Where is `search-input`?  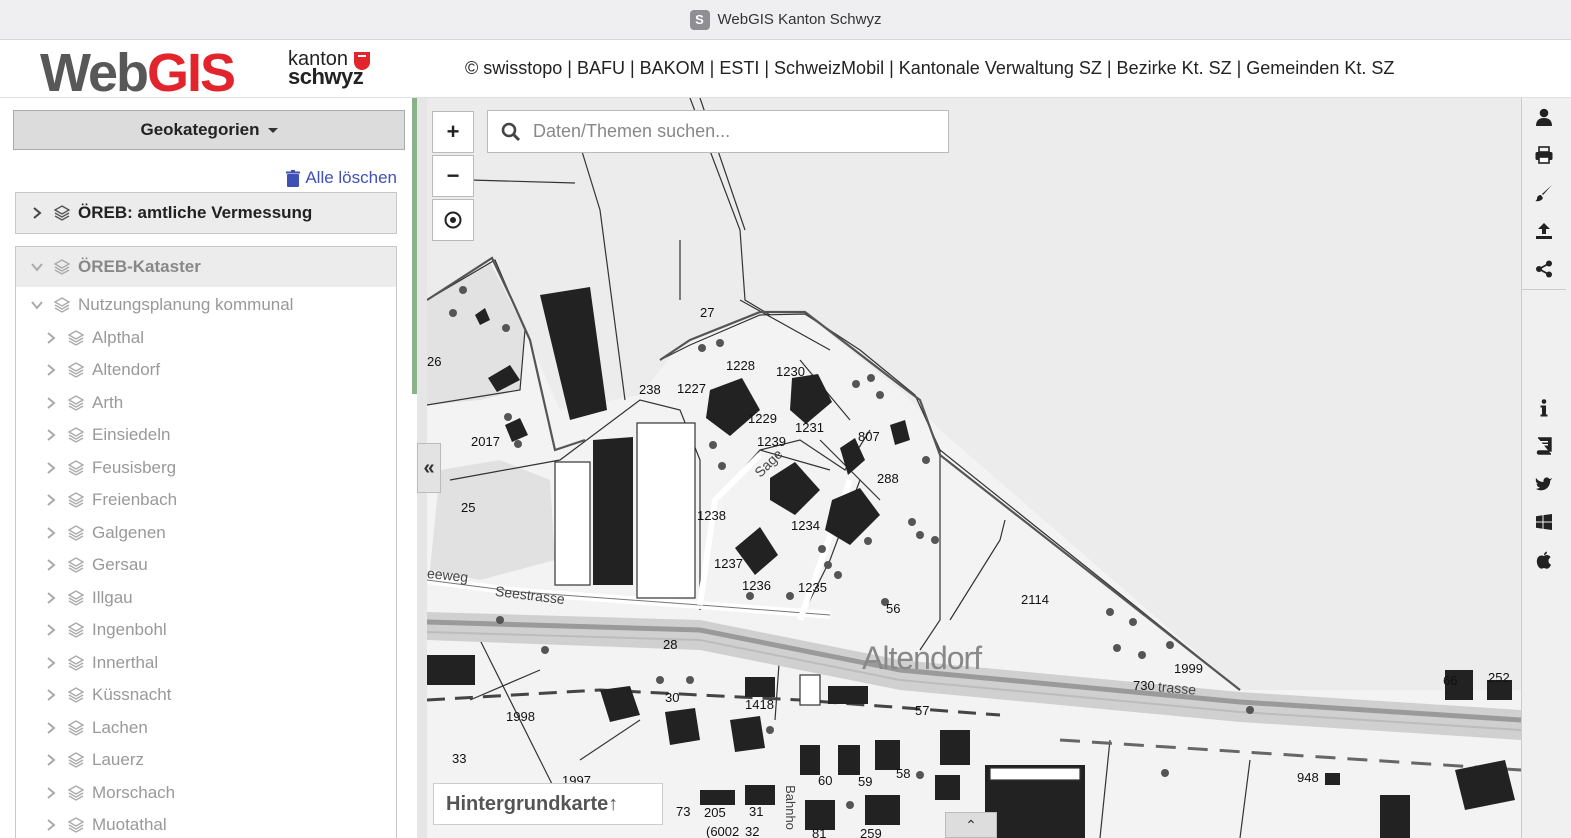 search-input is located at coordinates (733, 131).